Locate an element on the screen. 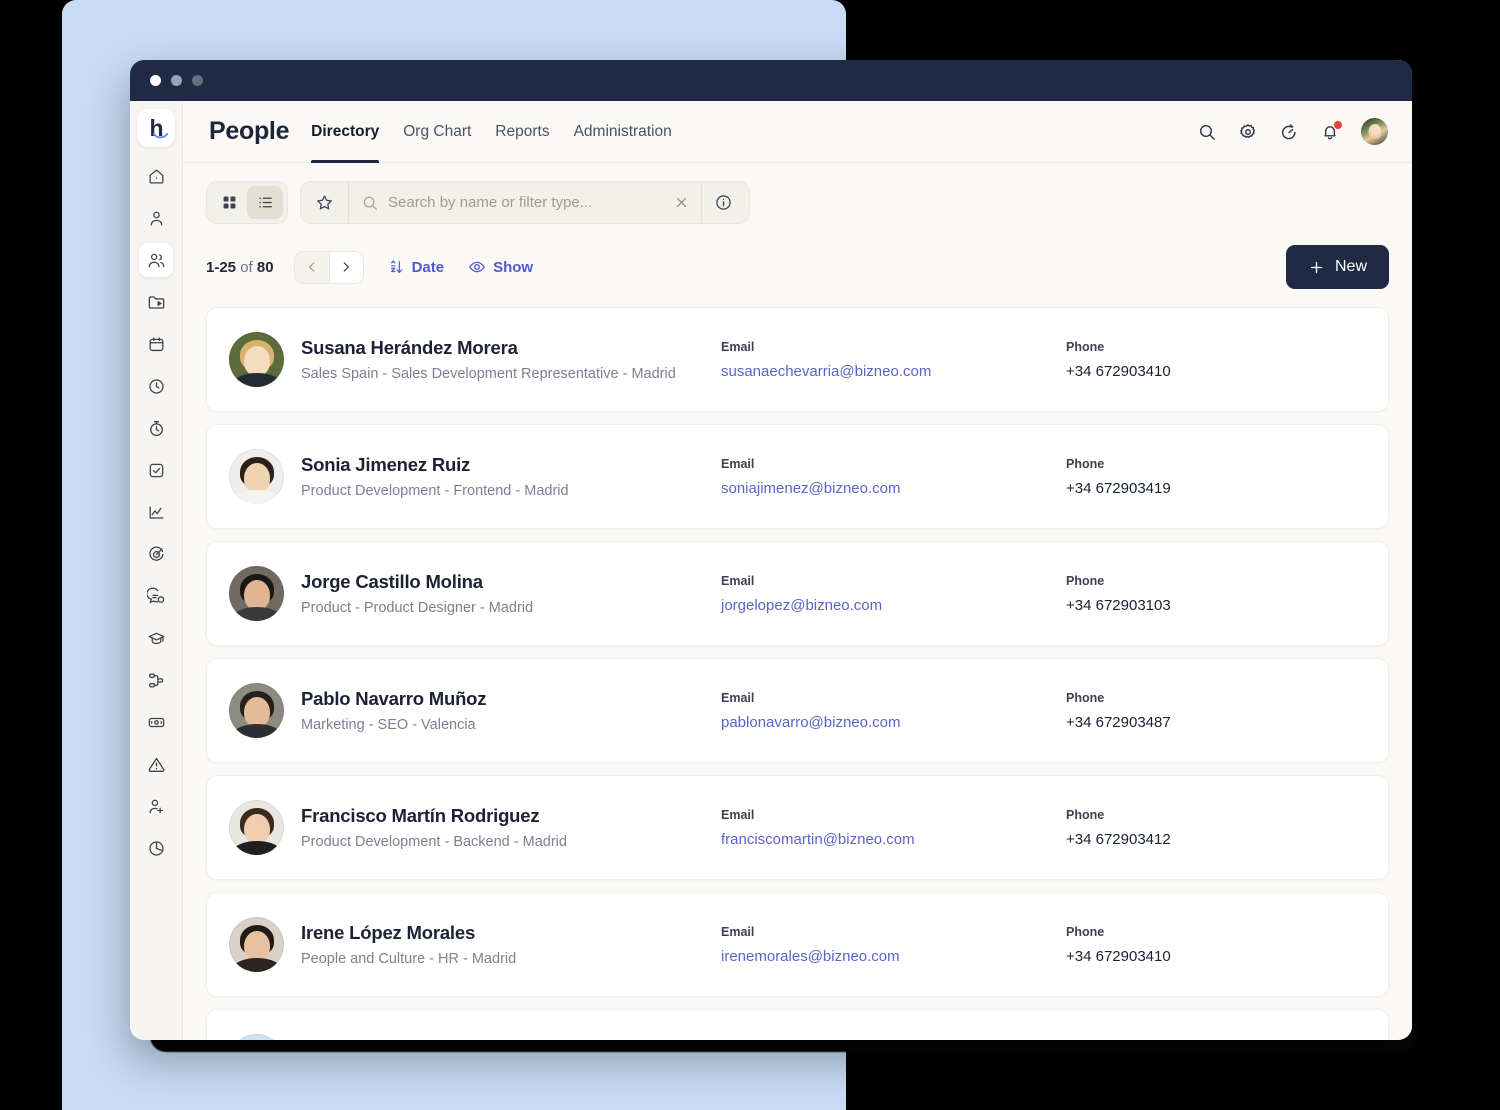 The height and width of the screenshot is (1110, 1500). grid-icon is located at coordinates (229, 202).